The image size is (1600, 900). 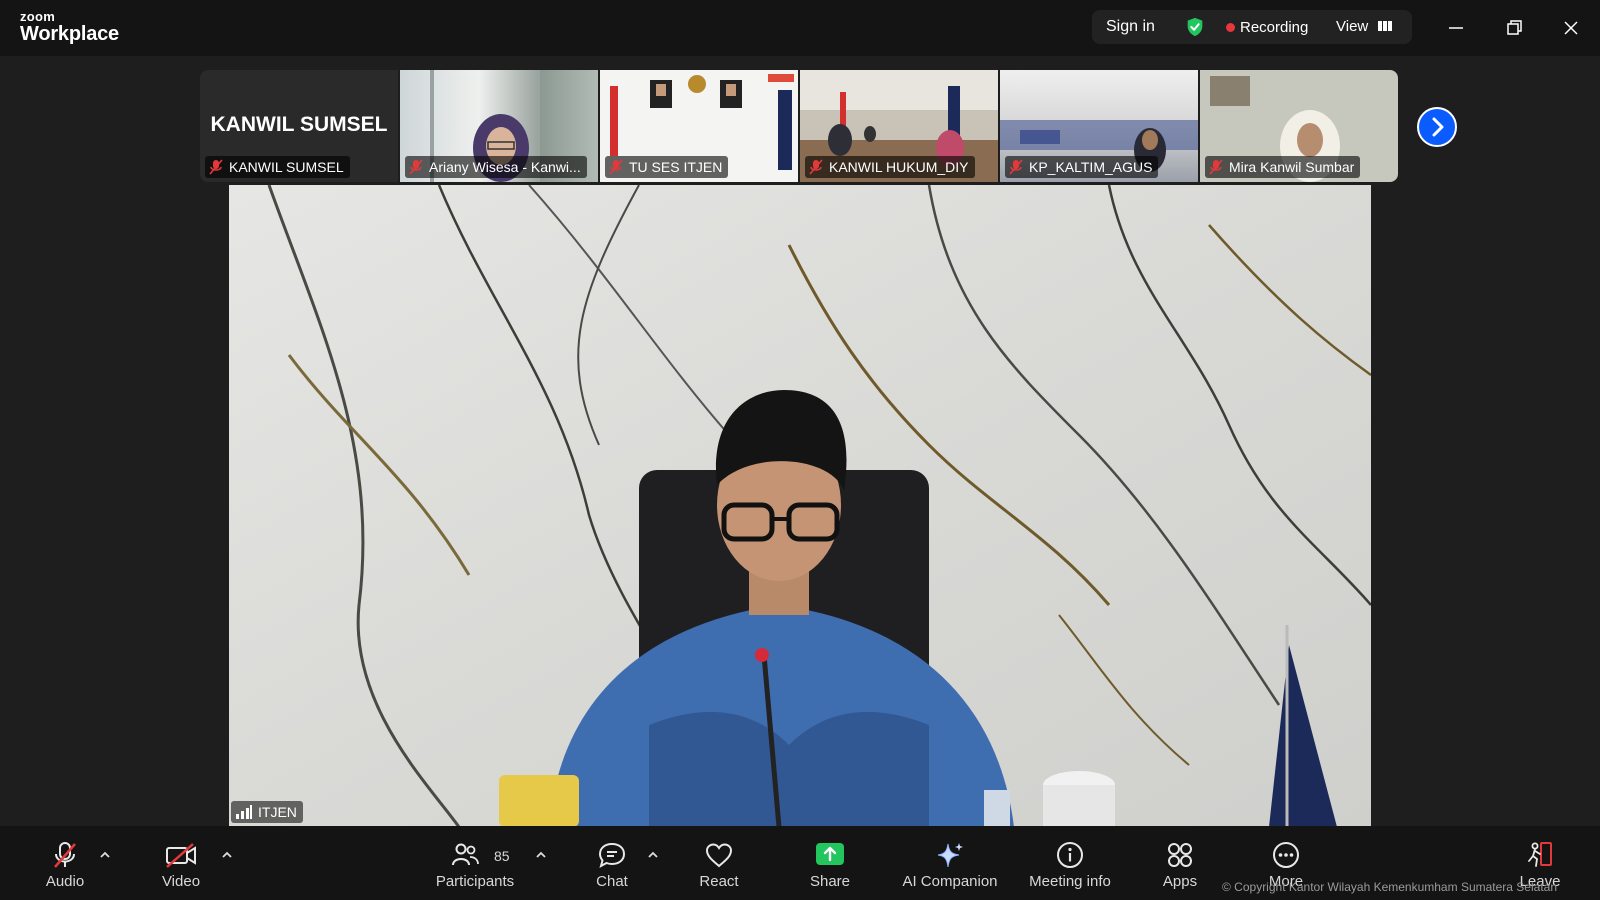 I want to click on chat-button: Chat, so click(x=612, y=868).